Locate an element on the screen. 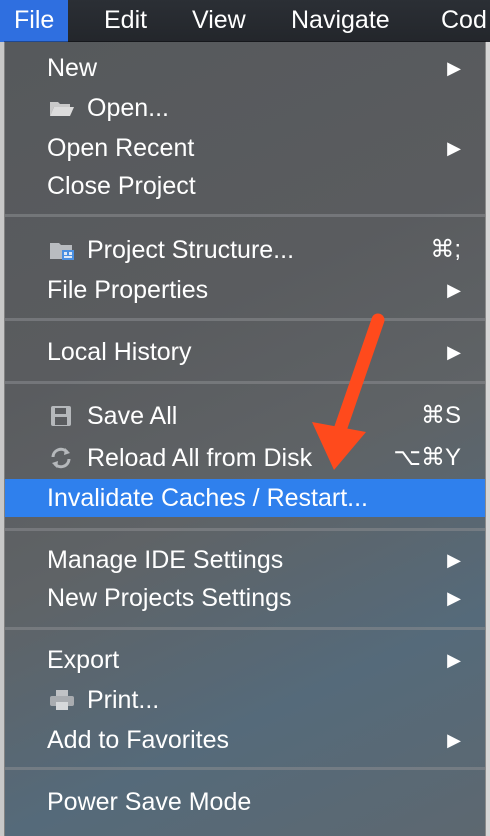 The image size is (490, 836). menu-item-label: Export is located at coordinates (83, 660).